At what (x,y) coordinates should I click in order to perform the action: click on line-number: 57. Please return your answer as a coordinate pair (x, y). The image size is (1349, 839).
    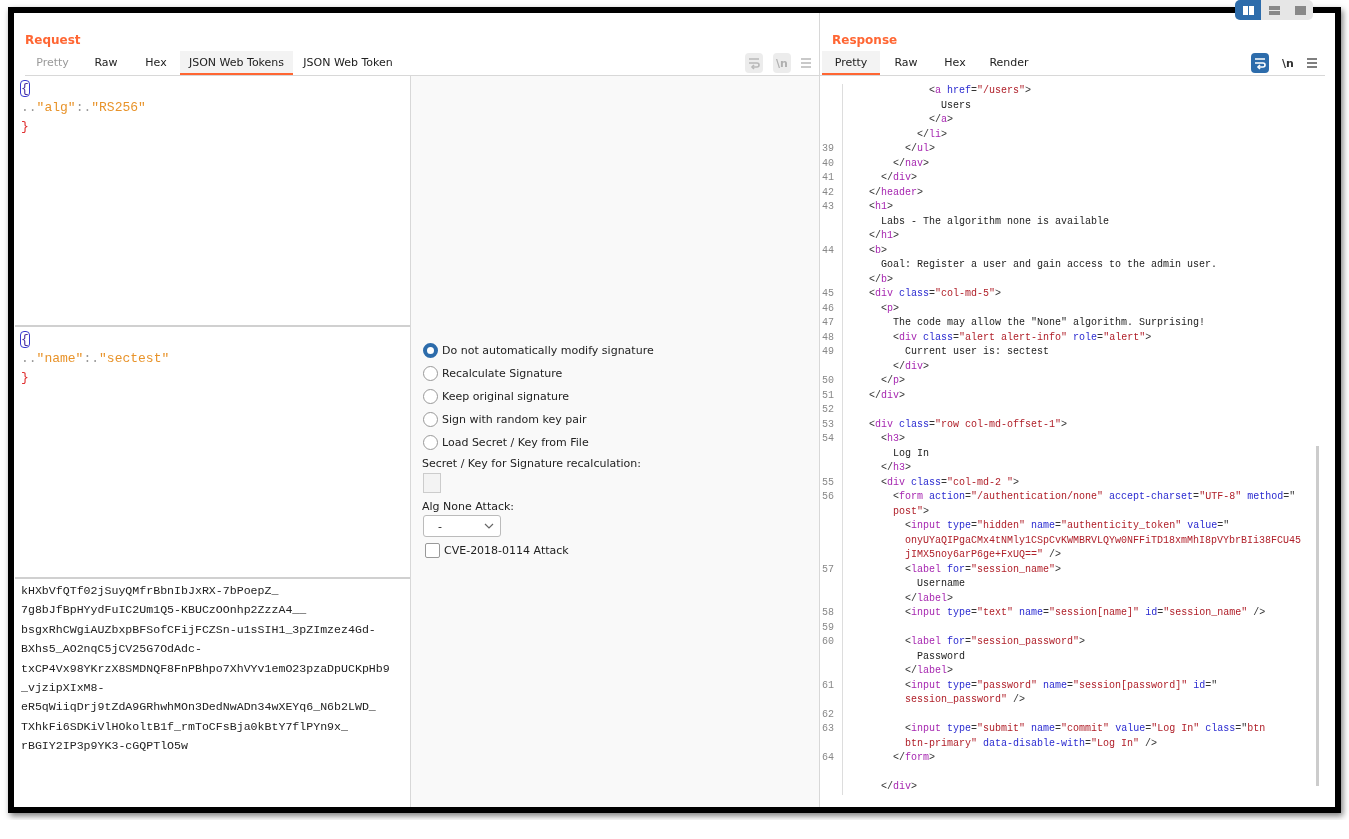
    Looking at the image, I should click on (831, 569).